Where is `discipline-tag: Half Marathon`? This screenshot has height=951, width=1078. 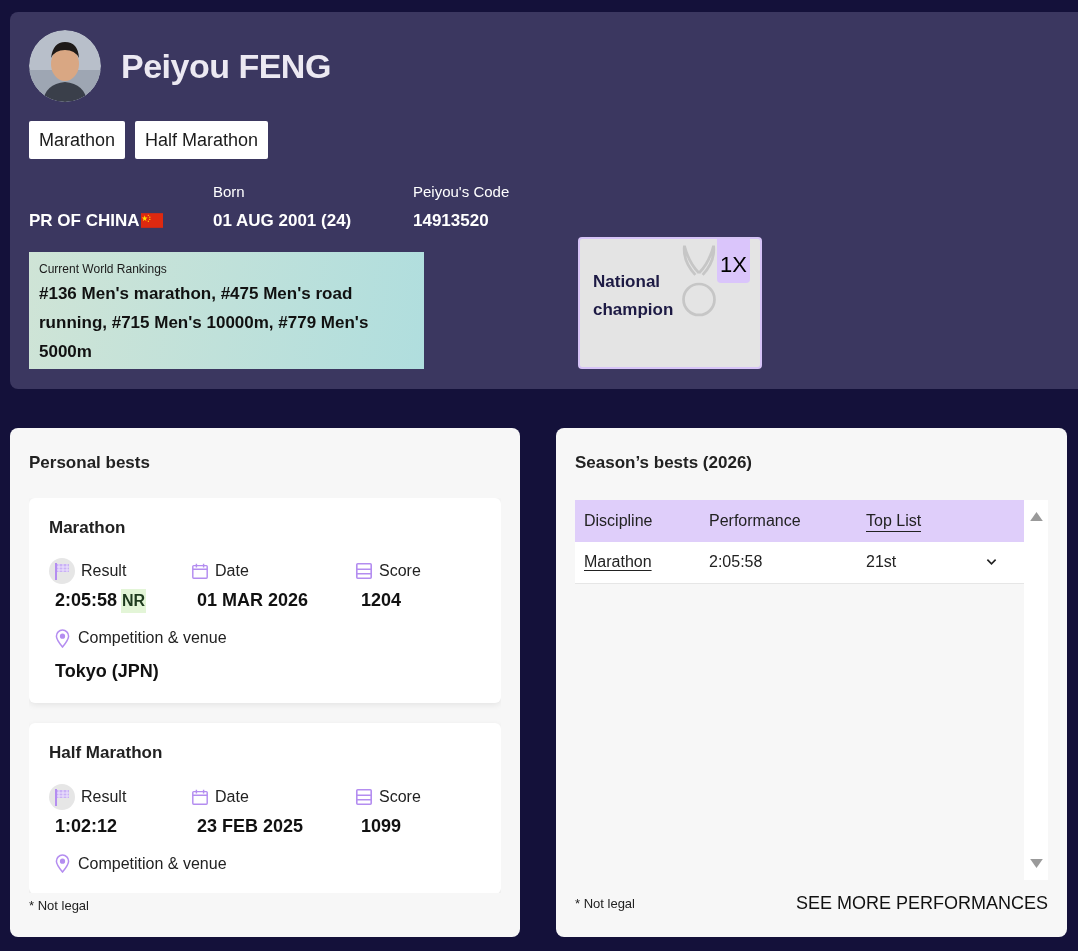
discipline-tag: Half Marathon is located at coordinates (202, 140).